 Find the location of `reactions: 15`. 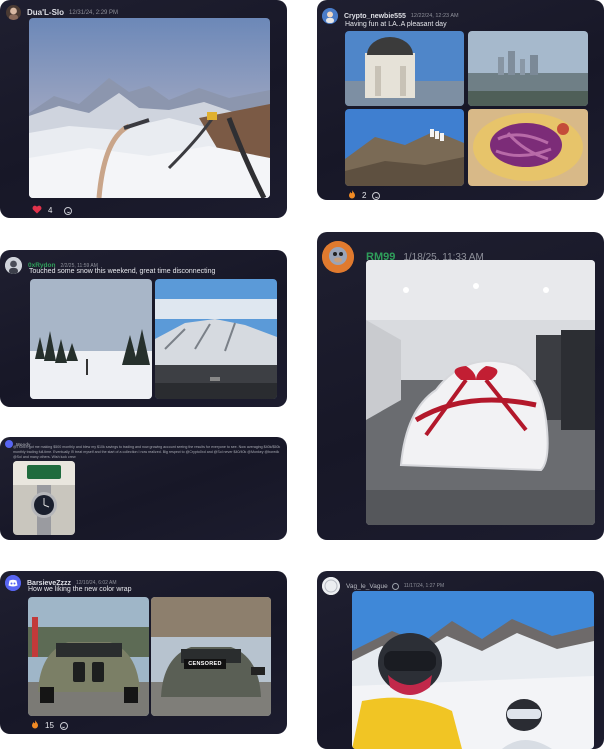

reactions: 15 is located at coordinates (49, 725).